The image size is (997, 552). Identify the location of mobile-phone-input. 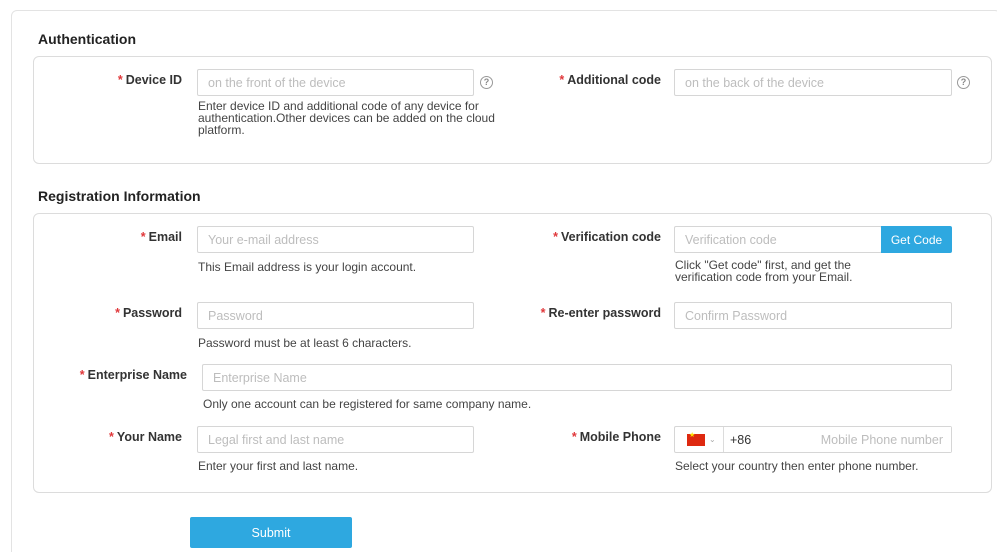
(860, 439).